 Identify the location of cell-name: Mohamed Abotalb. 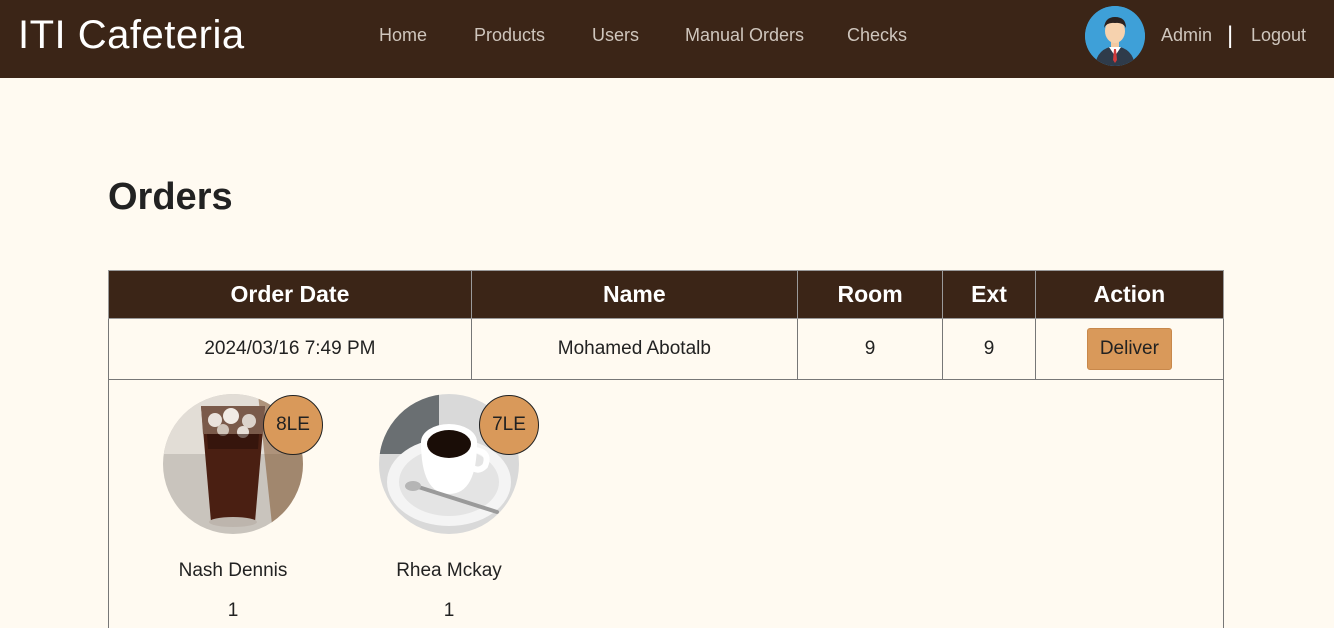
(634, 349).